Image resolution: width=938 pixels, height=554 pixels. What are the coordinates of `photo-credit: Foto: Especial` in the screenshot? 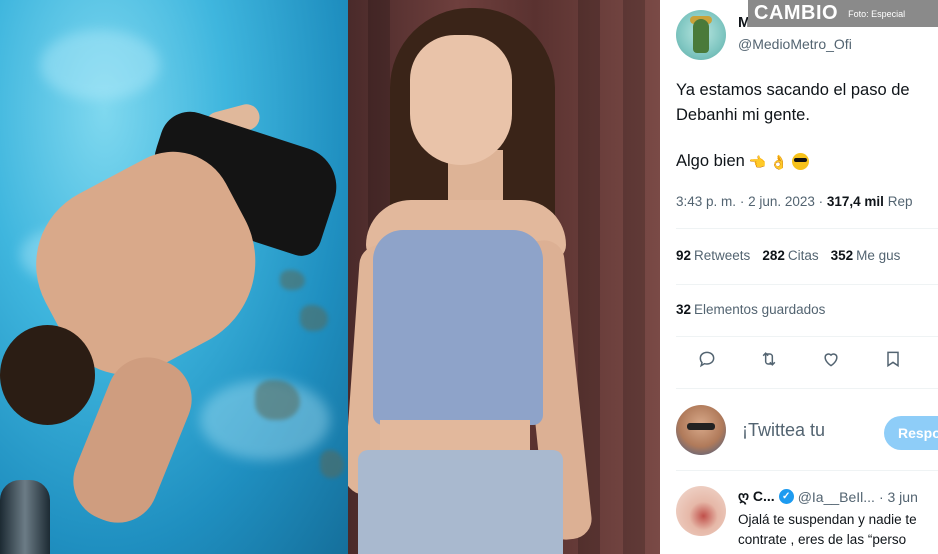 It's located at (877, 13).